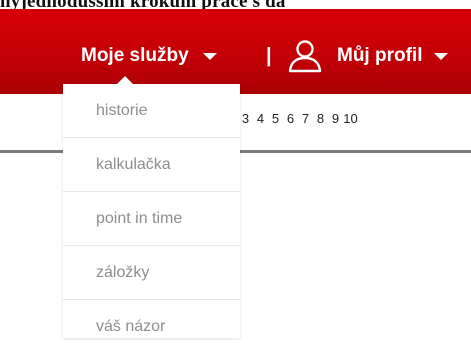  Describe the element at coordinates (380, 55) in the screenshot. I see `my-profile-label: Můj profil` at that location.